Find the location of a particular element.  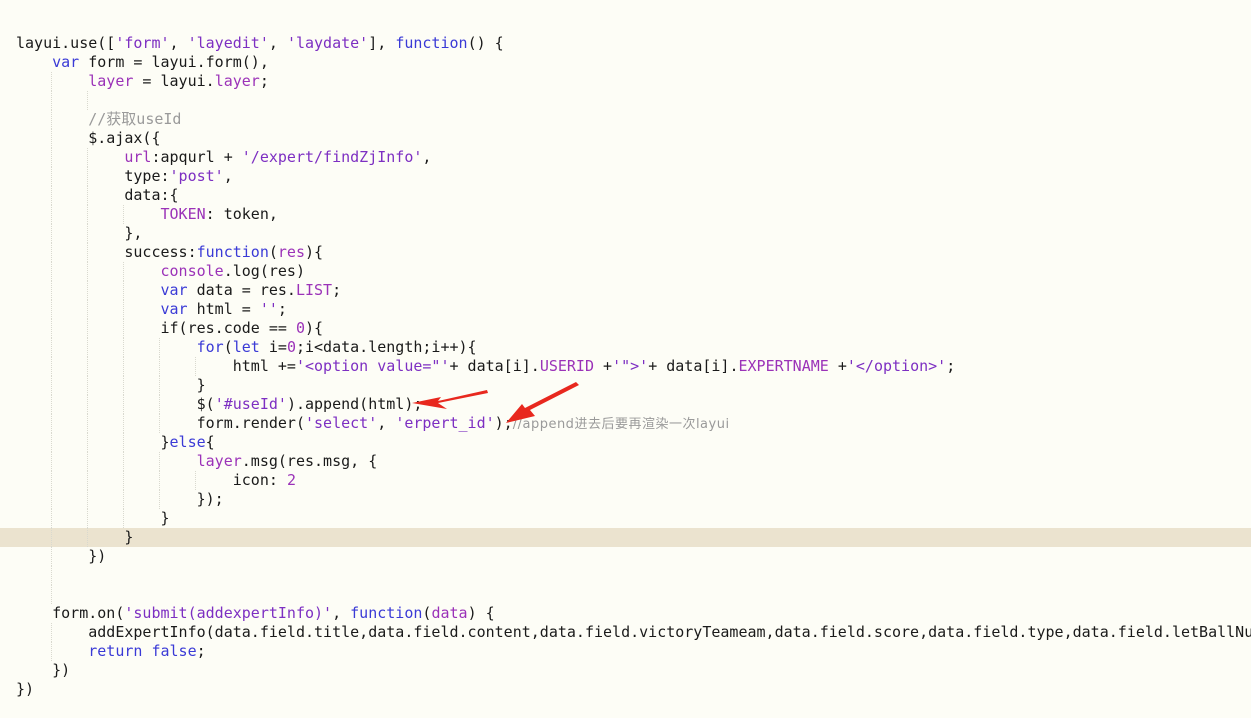

code-line: for(let i=0;i<data.length;i++){ is located at coordinates (625, 347).